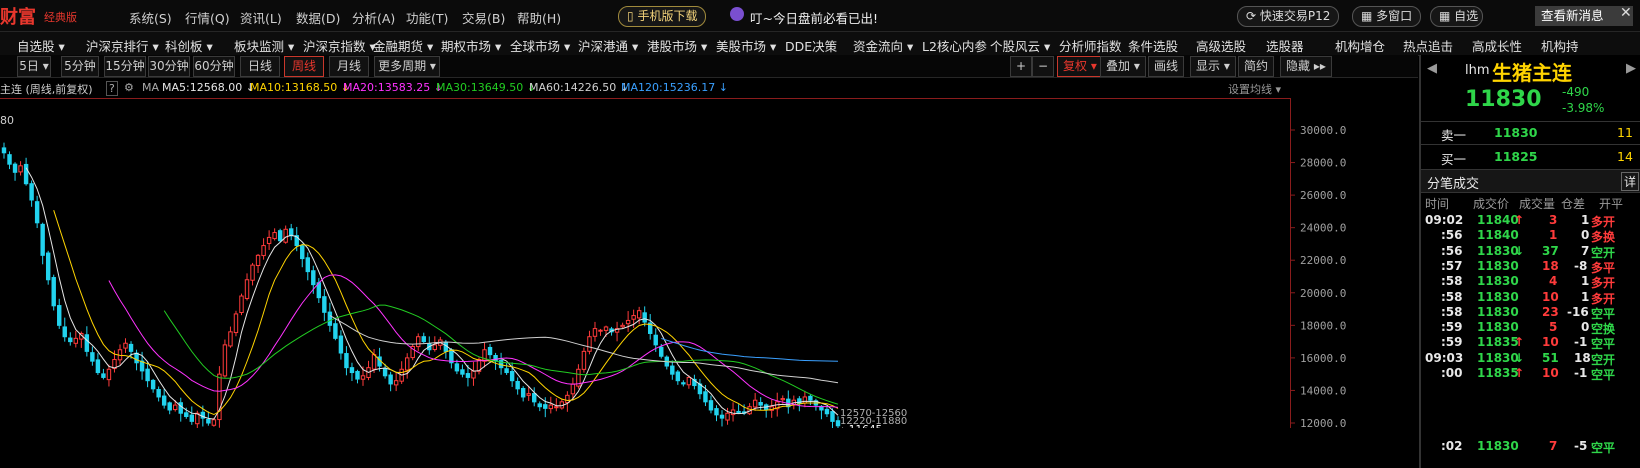 Image resolution: width=1640 pixels, height=468 pixels. I want to click on ma5-value: MA5:12568.00 ↓, so click(208, 87).